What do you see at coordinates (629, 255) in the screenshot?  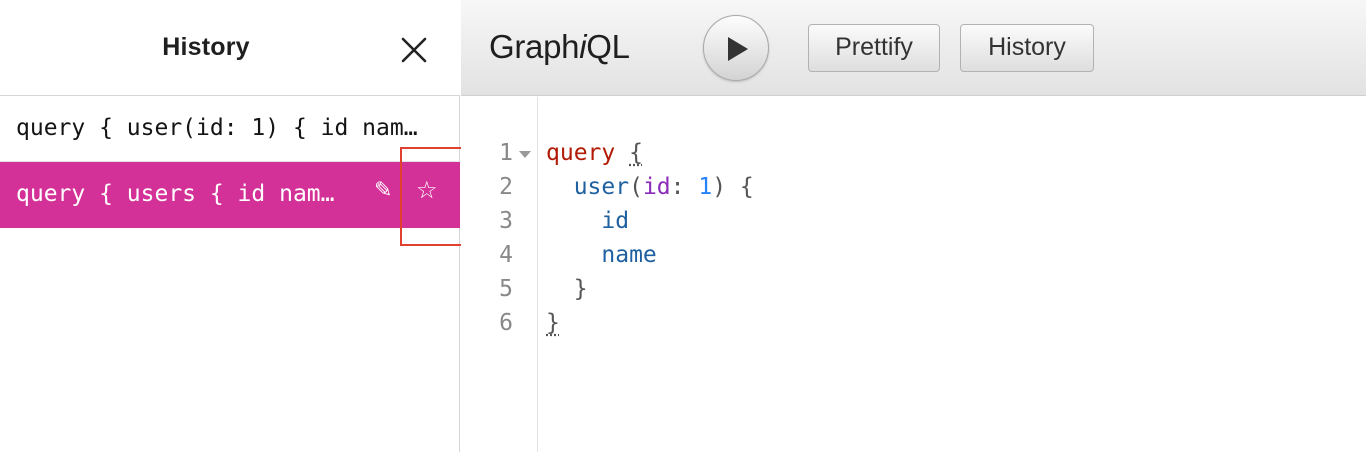 I see `code-line: name` at bounding box center [629, 255].